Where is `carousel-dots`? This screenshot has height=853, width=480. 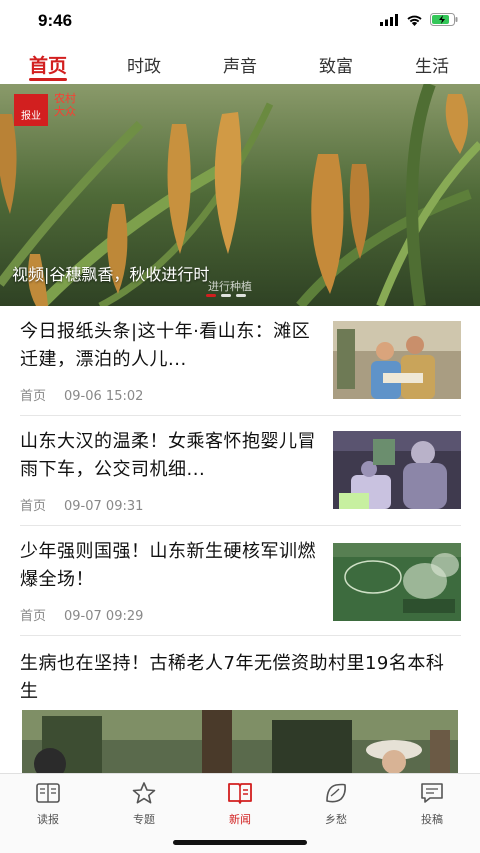
carousel-dots is located at coordinates (226, 295).